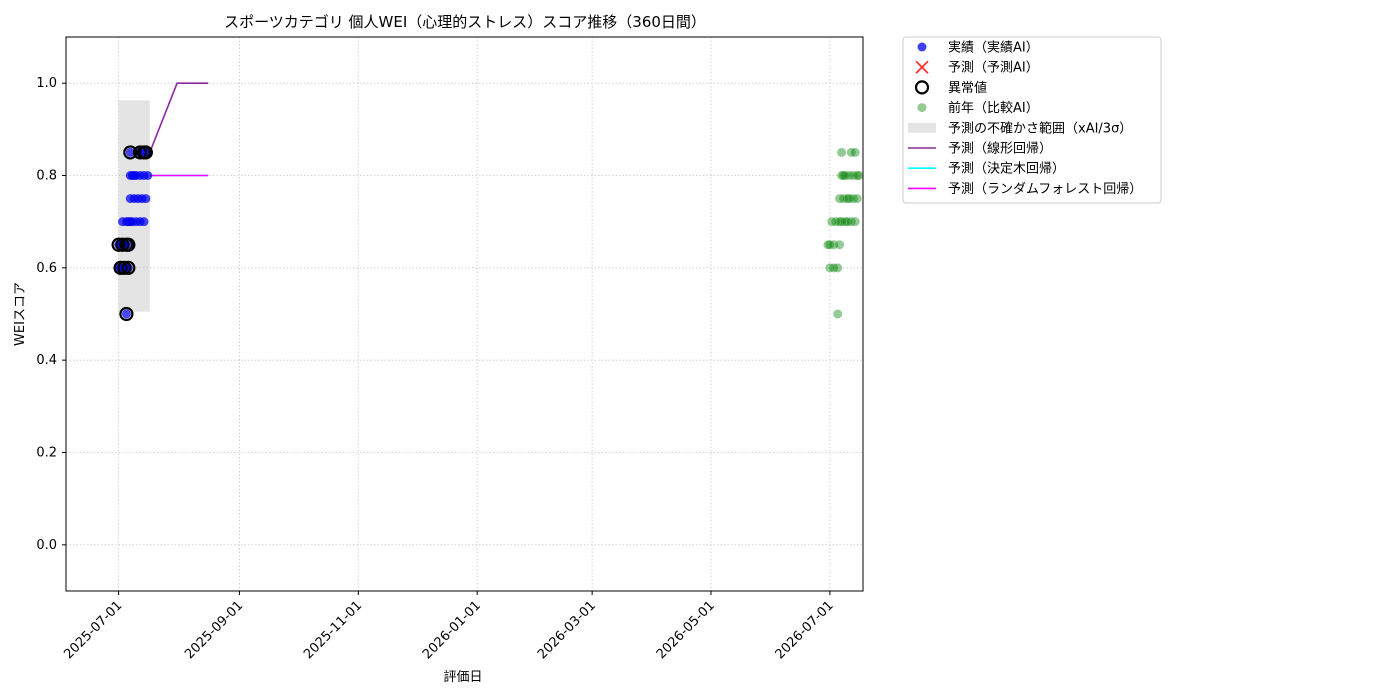 Image resolution: width=1400 pixels, height=700 pixels. What do you see at coordinates (179, 117) in the screenshot?
I see `forecast-line` at bounding box center [179, 117].